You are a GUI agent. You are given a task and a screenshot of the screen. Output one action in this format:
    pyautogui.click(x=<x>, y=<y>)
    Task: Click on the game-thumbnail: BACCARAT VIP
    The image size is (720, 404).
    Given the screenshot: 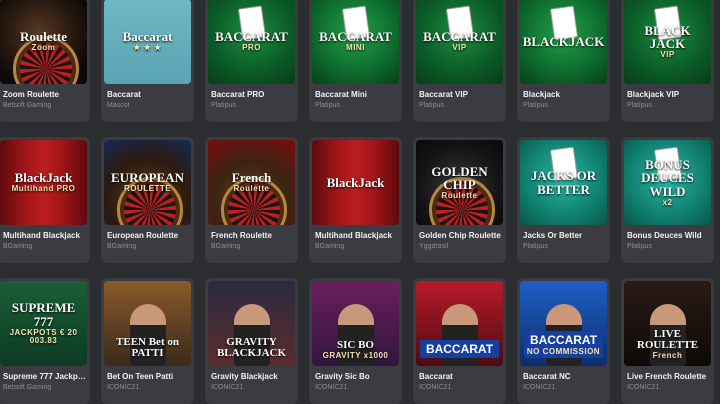 What is the action you would take?
    pyautogui.click(x=459, y=42)
    